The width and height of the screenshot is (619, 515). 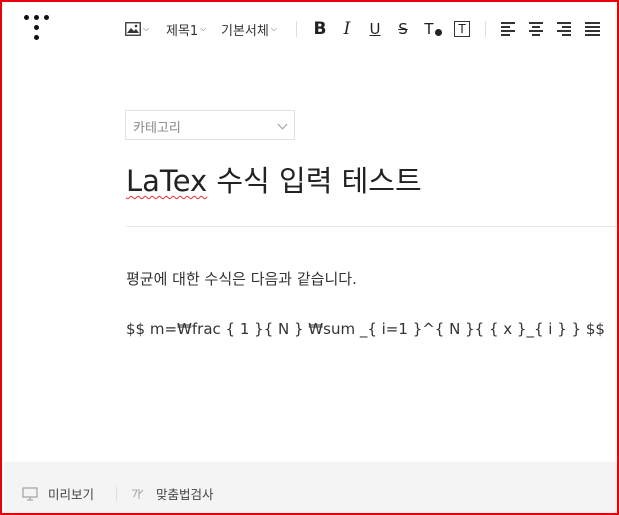 What do you see at coordinates (433, 29) in the screenshot?
I see `text-color-button: T` at bounding box center [433, 29].